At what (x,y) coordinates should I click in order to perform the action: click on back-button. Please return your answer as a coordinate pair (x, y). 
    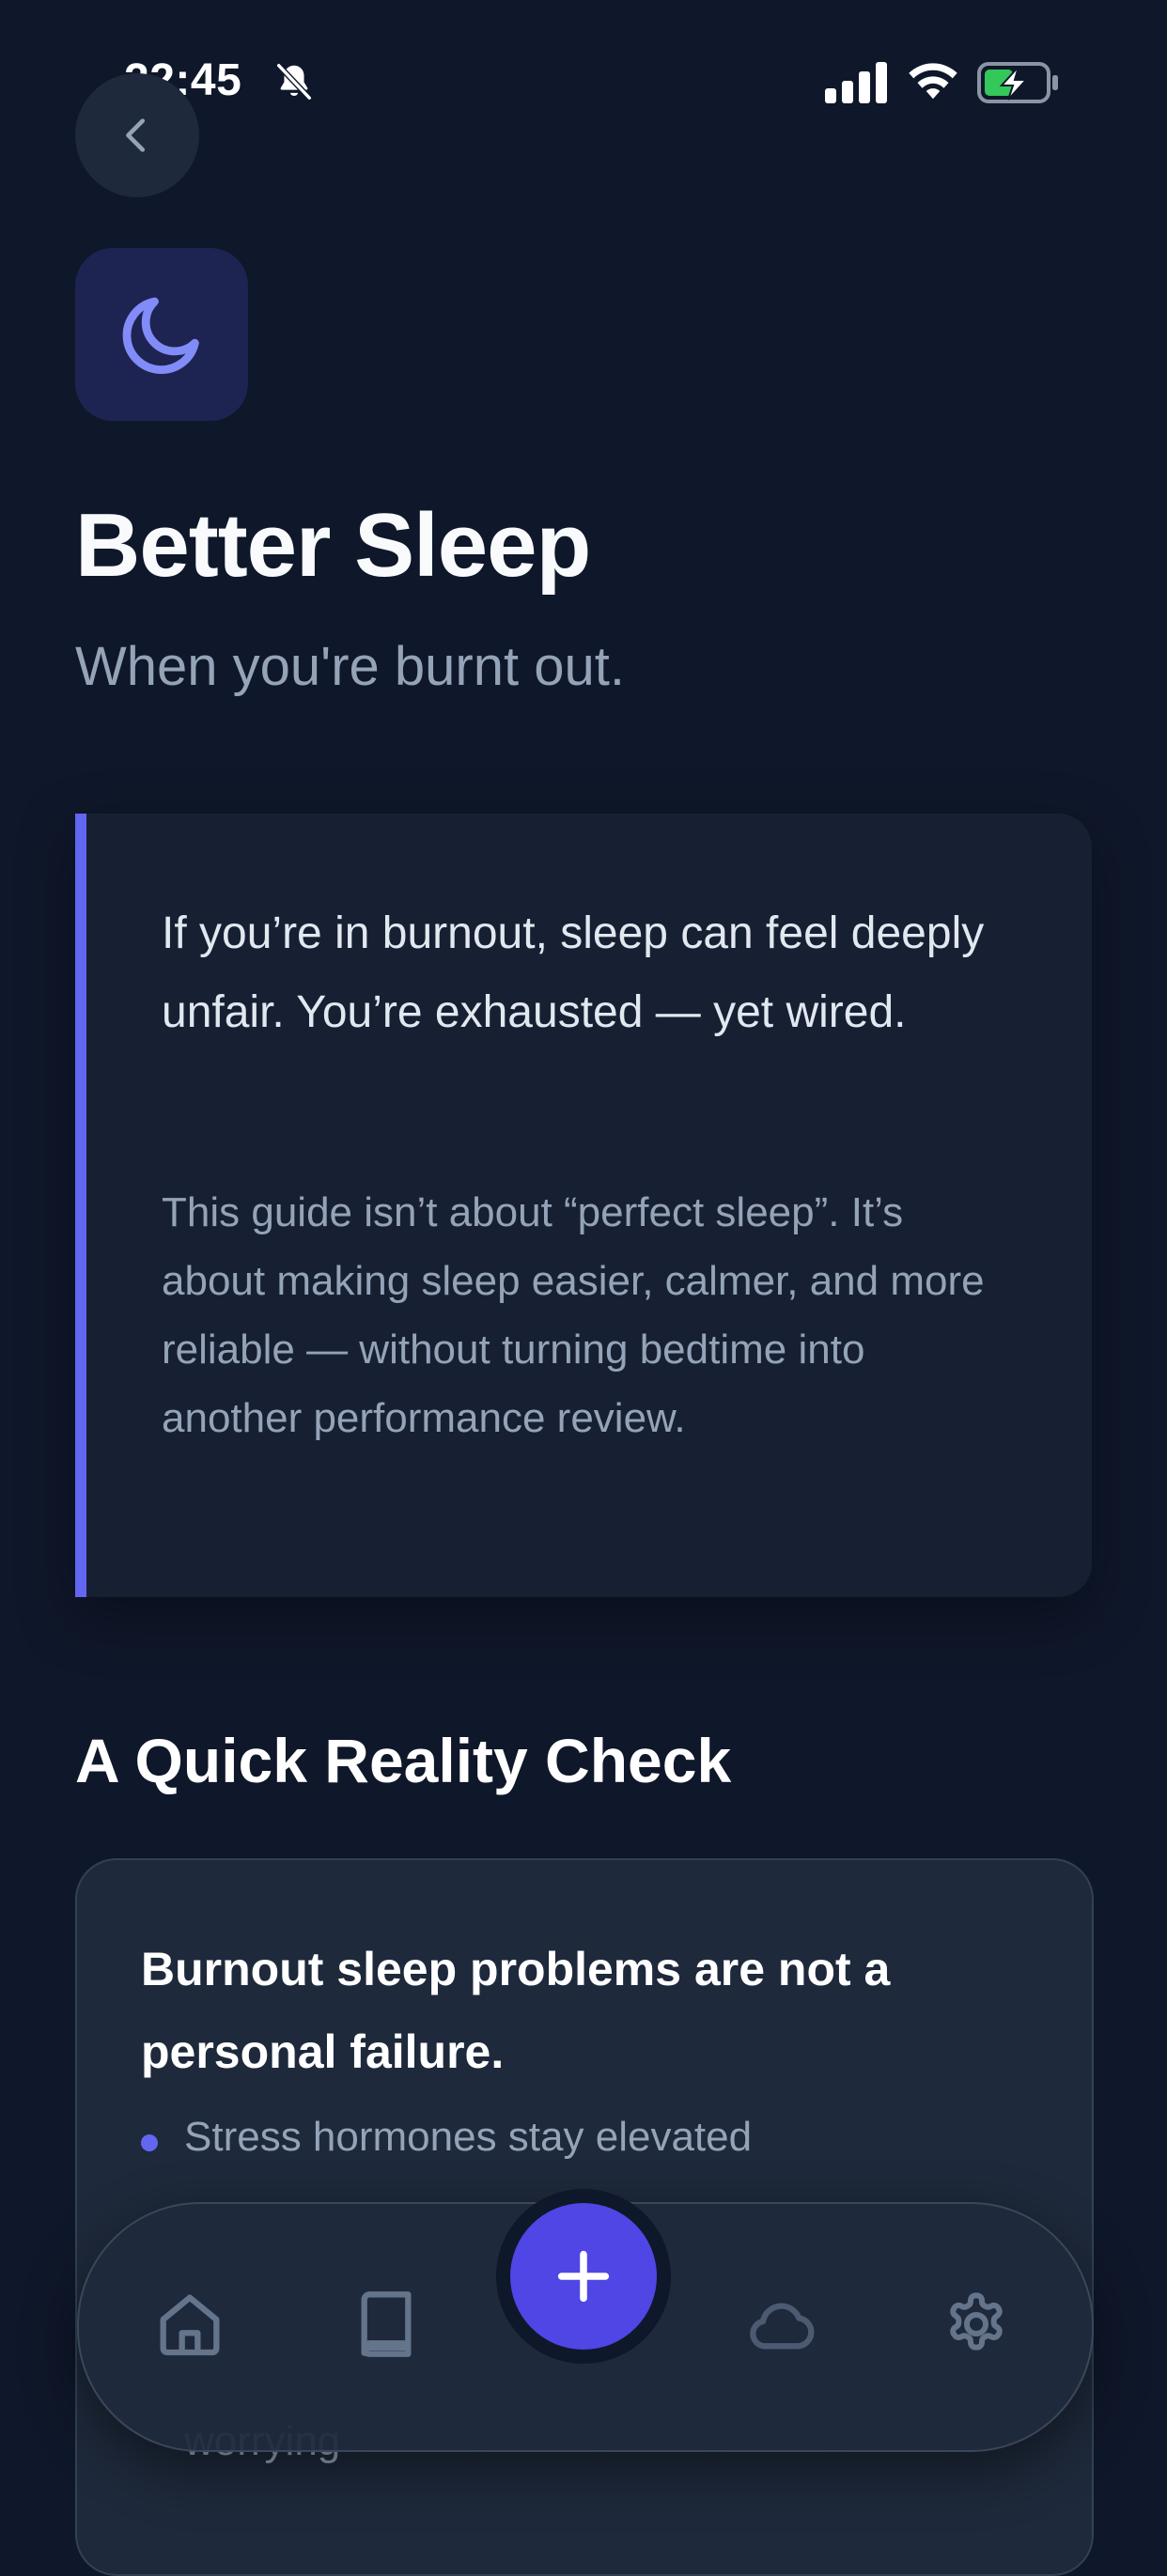
    Looking at the image, I should click on (137, 135).